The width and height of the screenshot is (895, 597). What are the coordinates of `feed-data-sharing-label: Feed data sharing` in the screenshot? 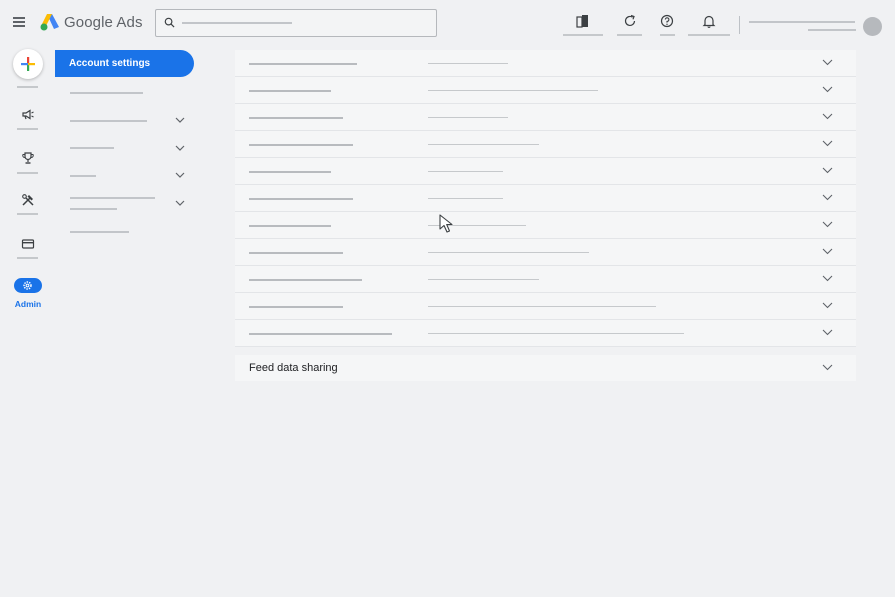 It's located at (293, 368).